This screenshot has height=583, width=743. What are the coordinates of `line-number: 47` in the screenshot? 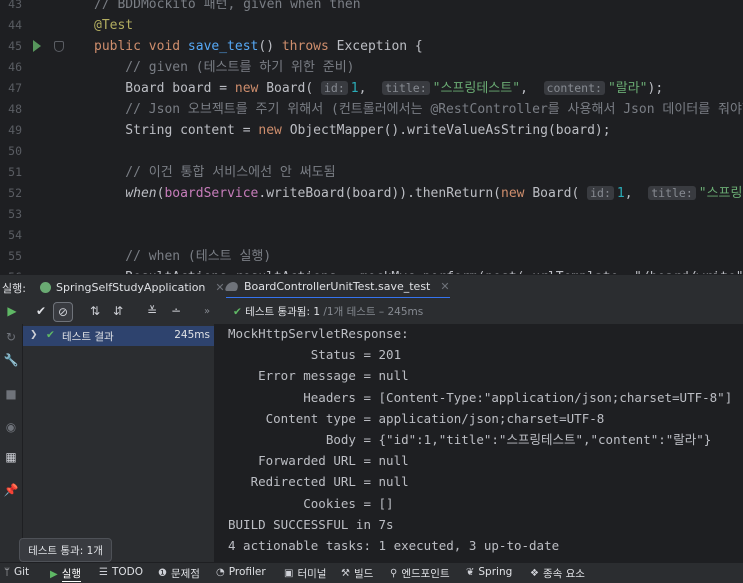 It's located at (15, 88).